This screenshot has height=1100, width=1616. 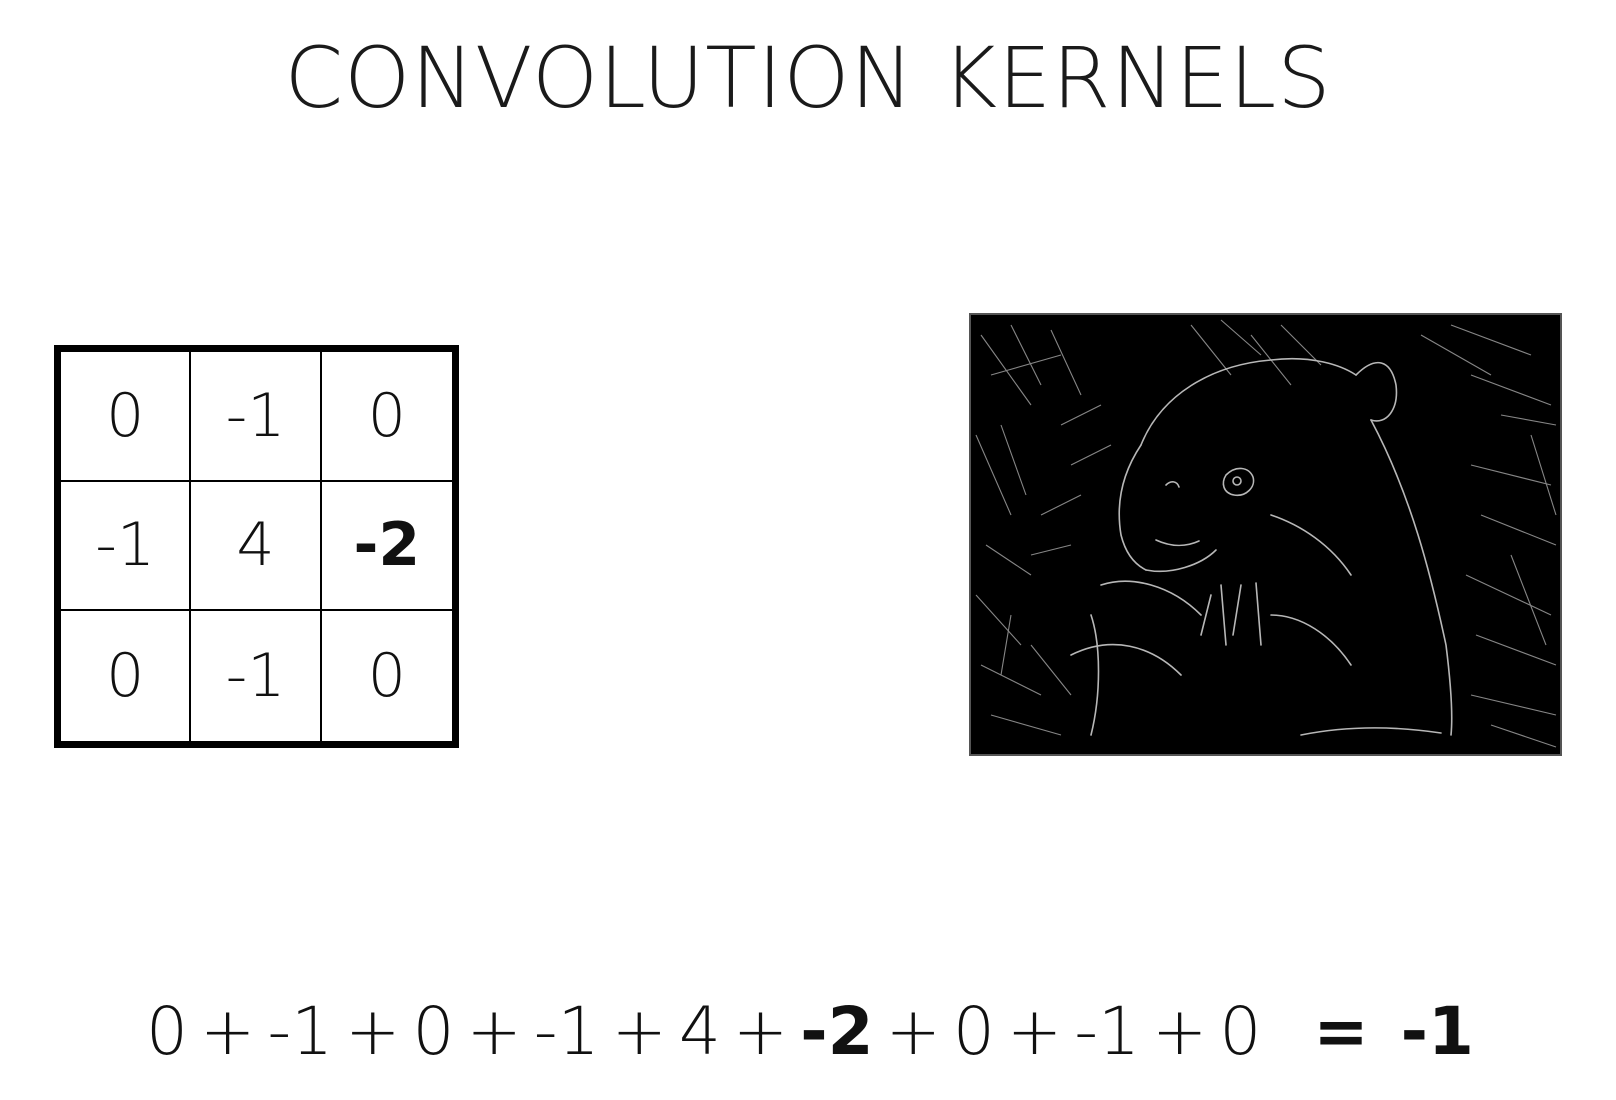 I want to click on kernel-cell: 4, so click(x=256, y=546).